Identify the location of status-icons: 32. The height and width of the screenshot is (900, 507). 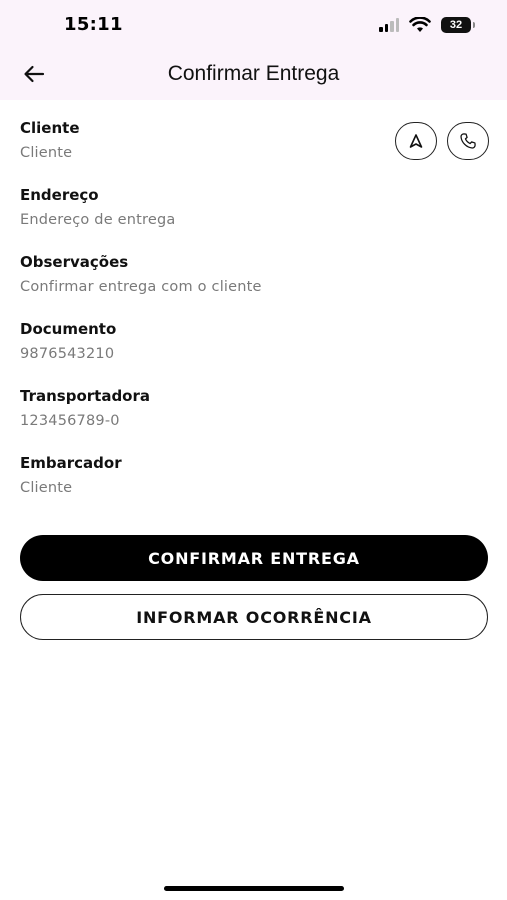
(427, 25).